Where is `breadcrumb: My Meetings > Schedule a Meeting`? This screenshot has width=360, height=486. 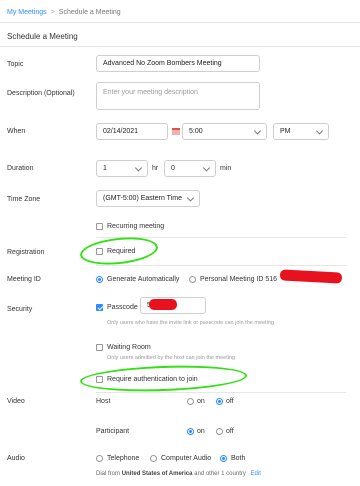
breadcrumb: My Meetings > Schedule a Meeting is located at coordinates (64, 12).